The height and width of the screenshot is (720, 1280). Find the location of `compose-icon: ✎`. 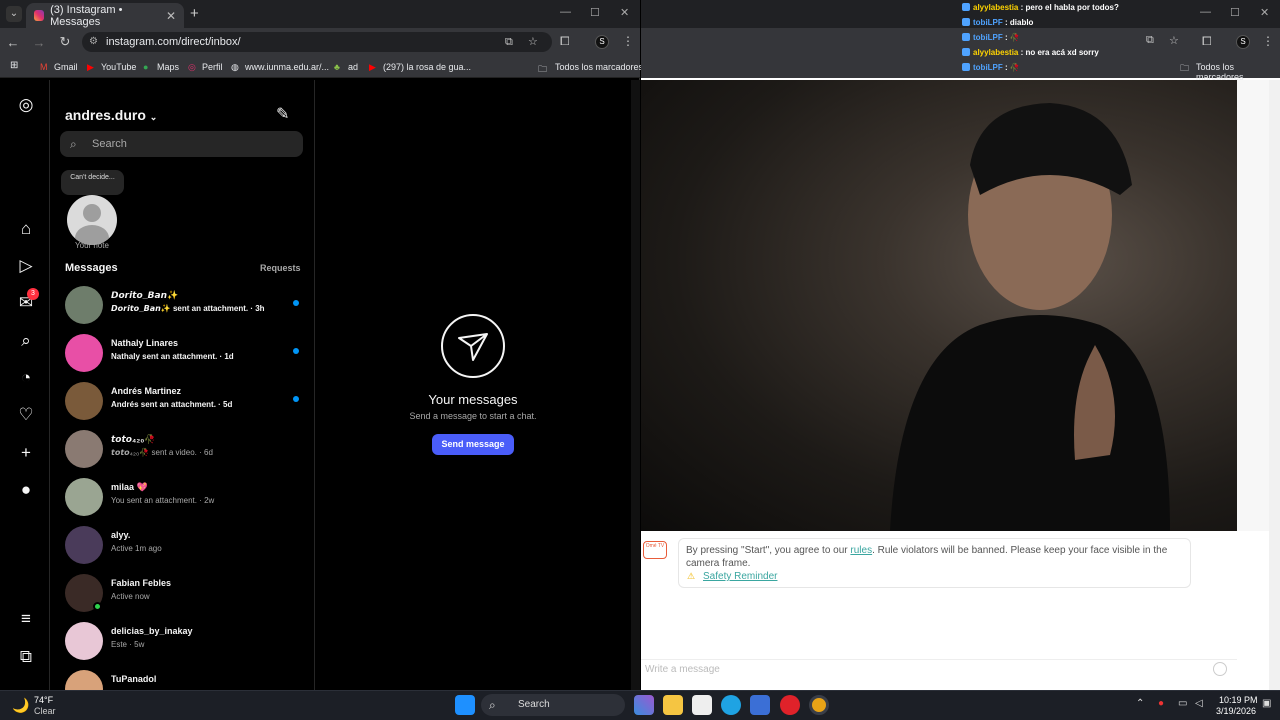

compose-icon: ✎ is located at coordinates (282, 114).